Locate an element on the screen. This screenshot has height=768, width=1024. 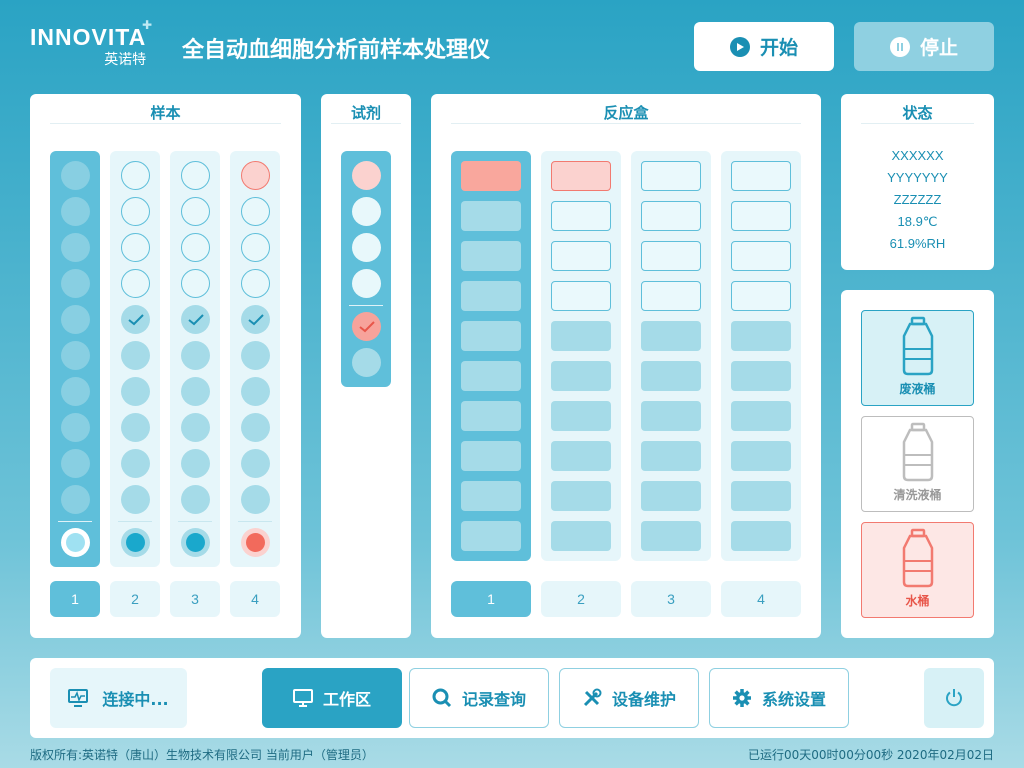
sample-hole-alert is located at coordinates (255, 175).